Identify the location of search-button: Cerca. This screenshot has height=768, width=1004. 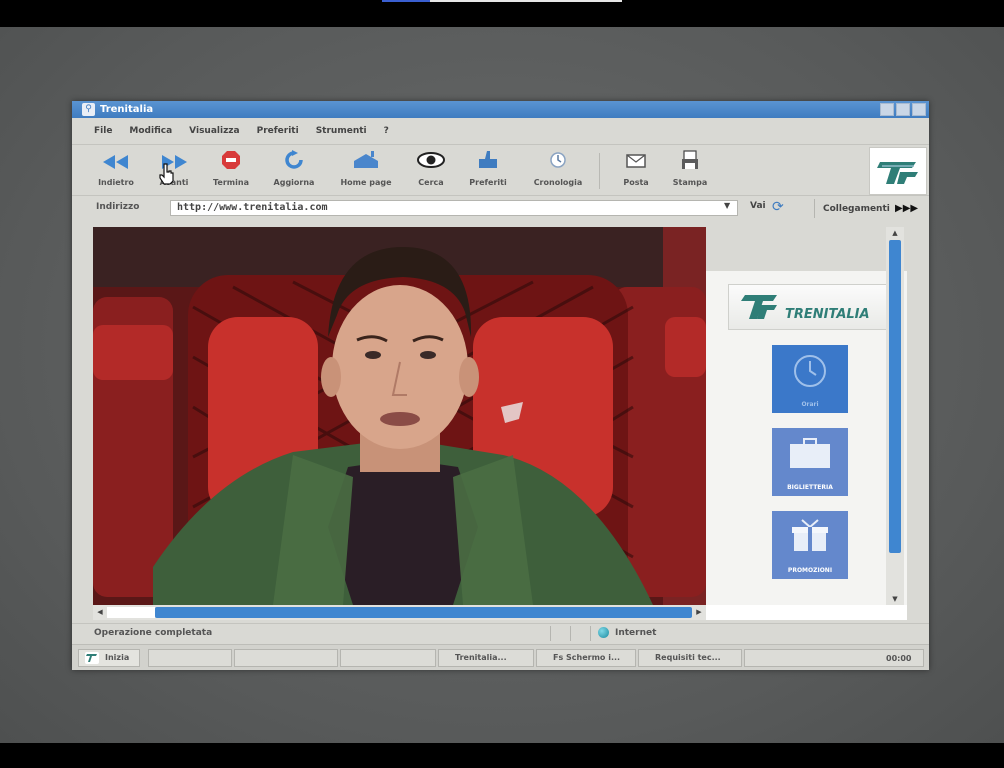
(431, 171).